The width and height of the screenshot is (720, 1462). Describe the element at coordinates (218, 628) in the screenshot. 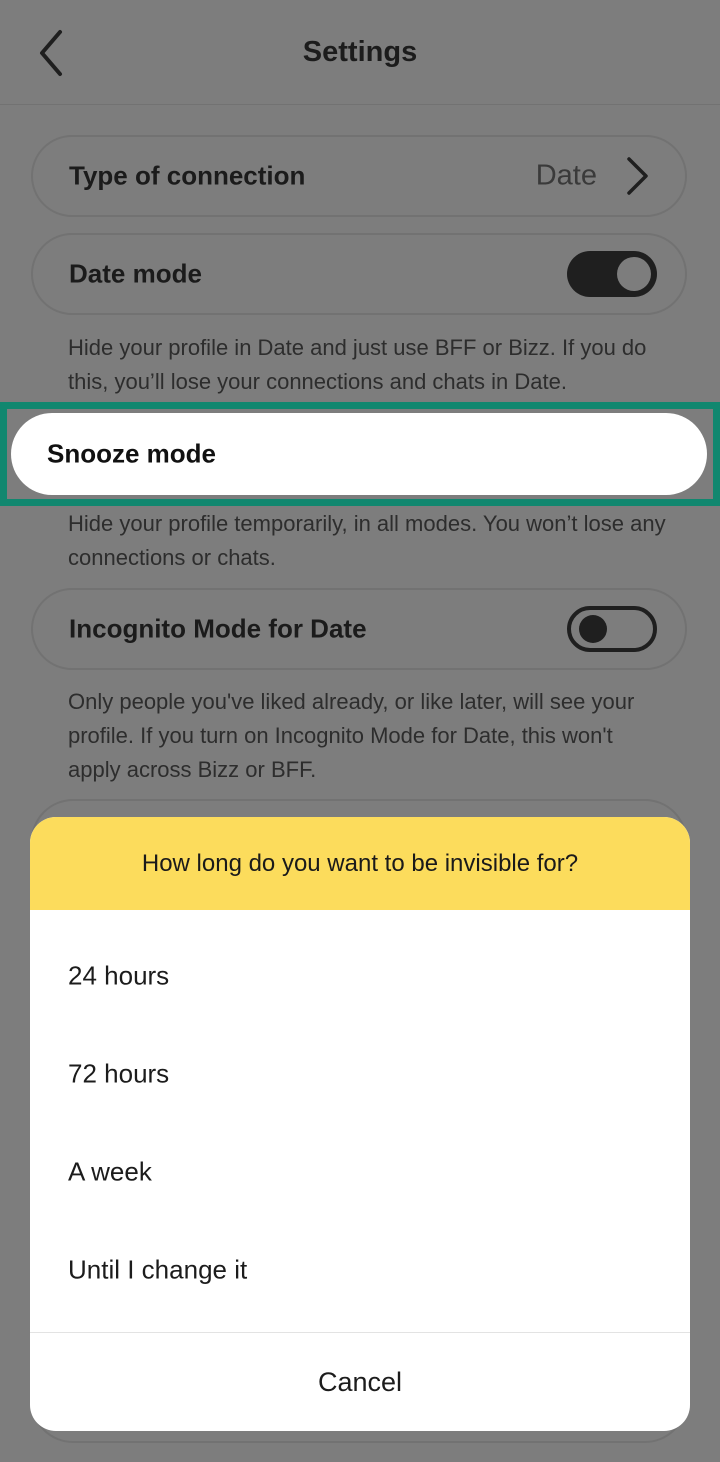

I see `incognito-label: Incognito Mode for Date` at that location.